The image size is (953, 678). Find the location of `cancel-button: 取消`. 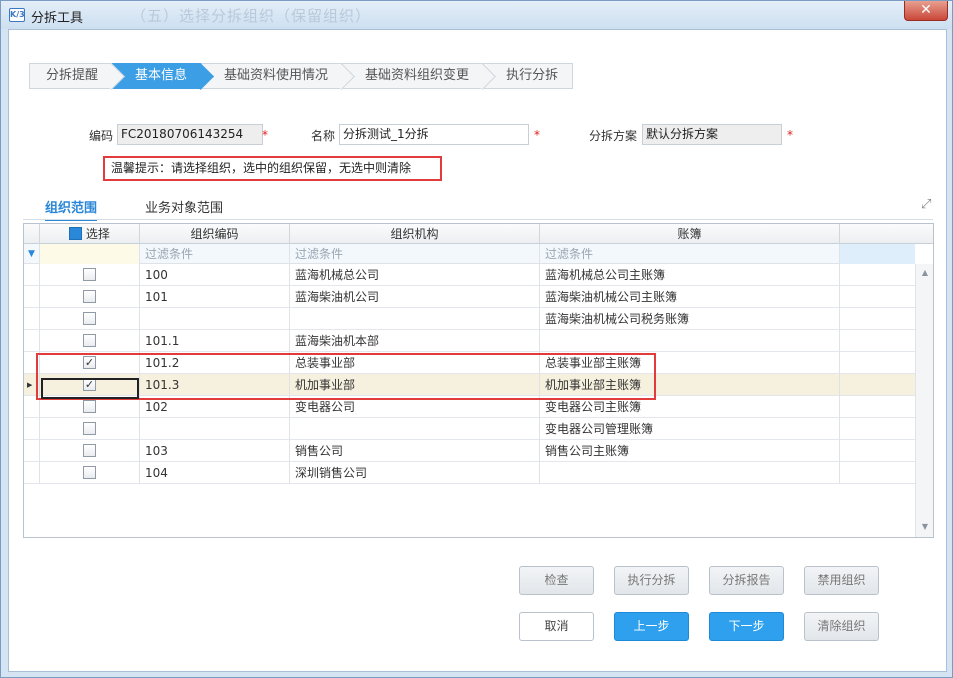

cancel-button: 取消 is located at coordinates (556, 626).